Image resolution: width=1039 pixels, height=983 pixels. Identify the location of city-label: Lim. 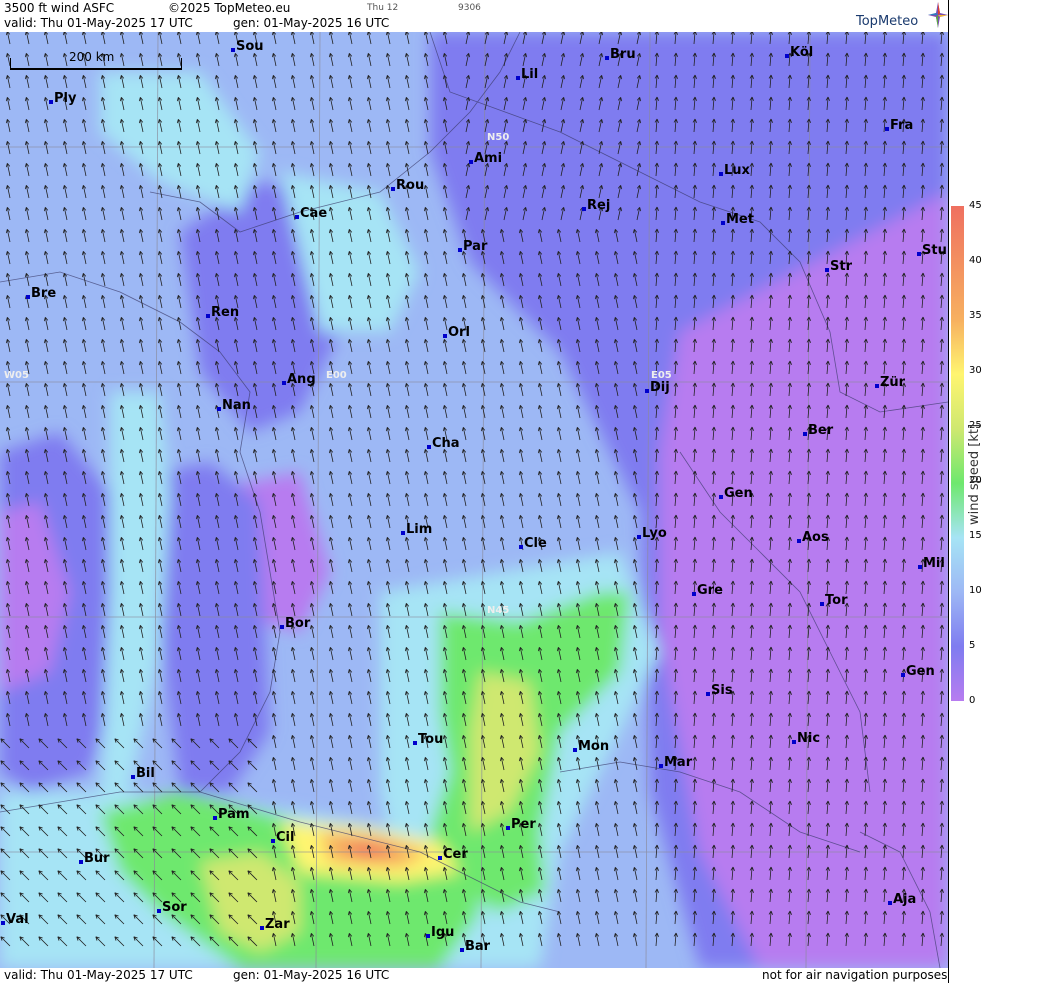
(417, 529).